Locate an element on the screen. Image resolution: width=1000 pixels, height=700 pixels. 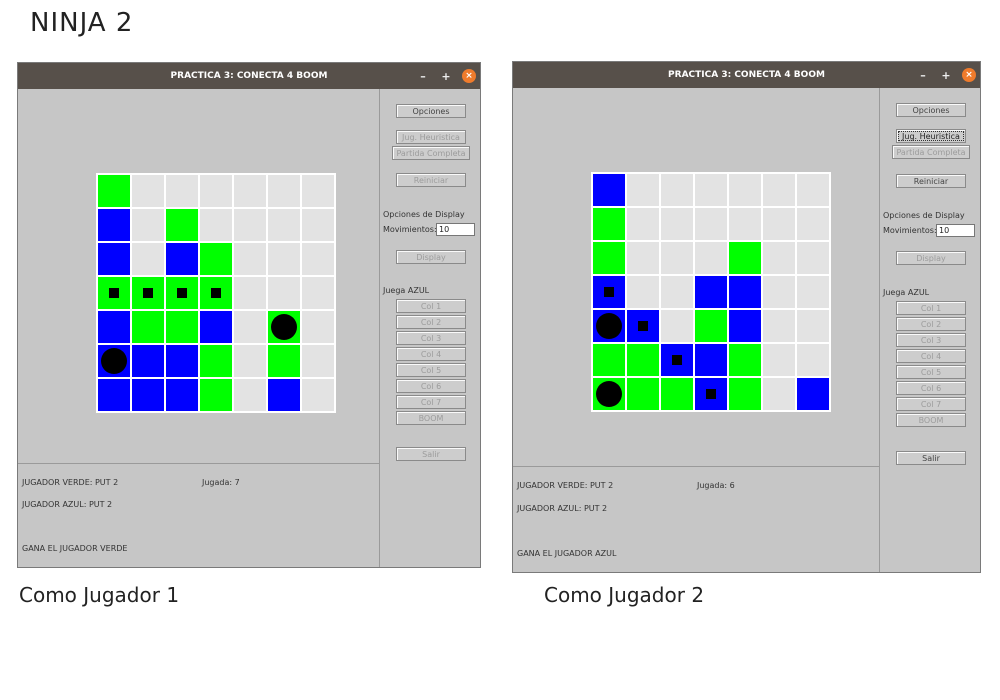
bomb-icon is located at coordinates (609, 326).